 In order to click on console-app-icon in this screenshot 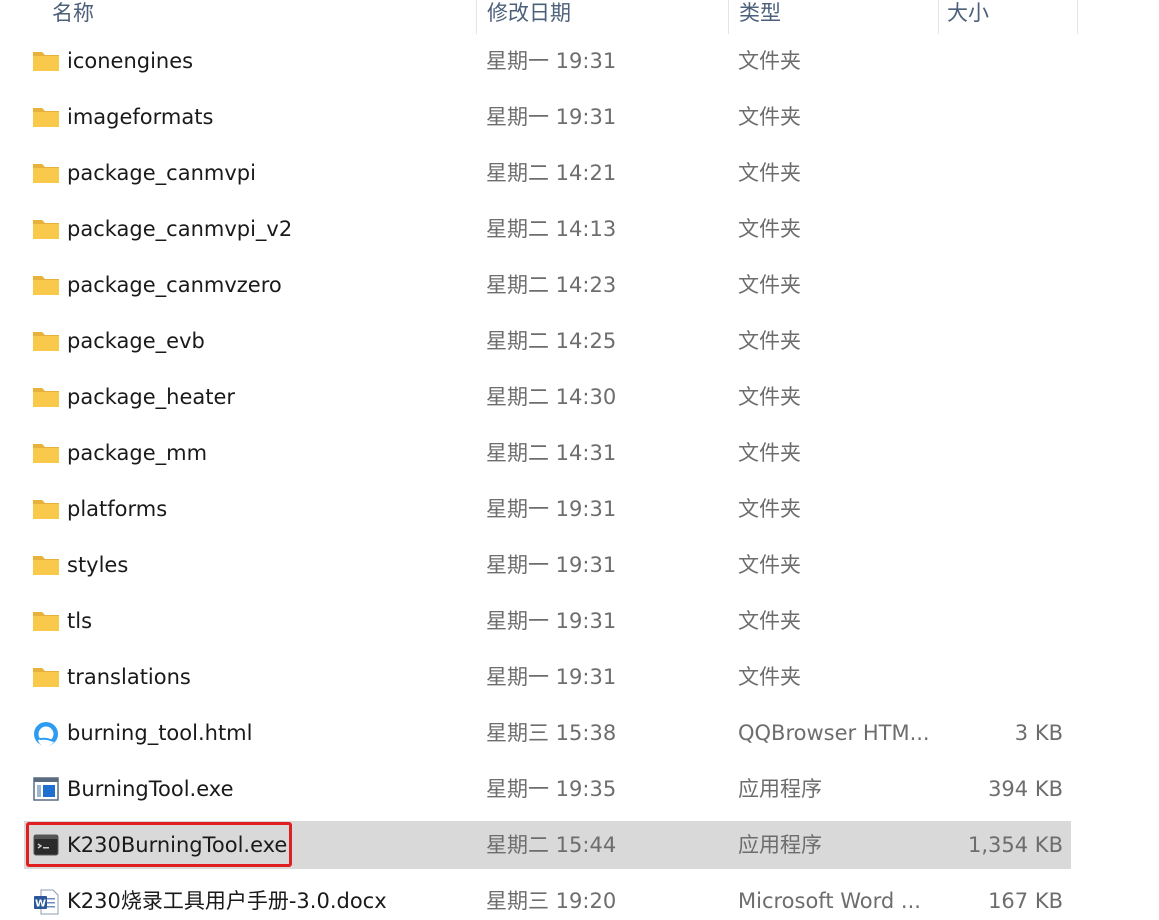, I will do `click(46, 845)`.